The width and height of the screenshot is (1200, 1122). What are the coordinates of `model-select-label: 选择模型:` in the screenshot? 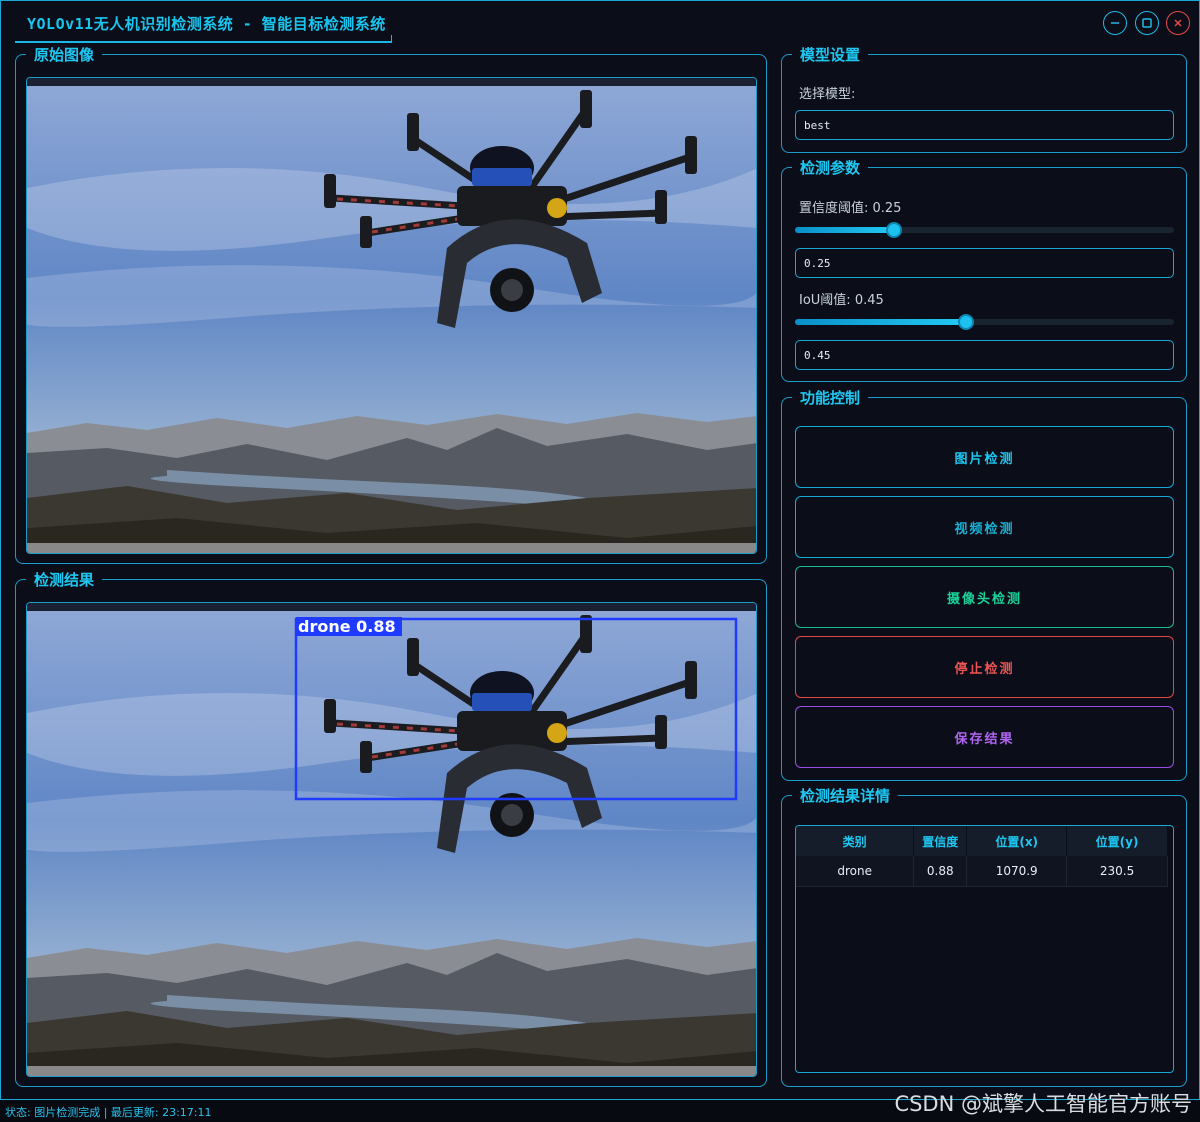 It's located at (827, 94).